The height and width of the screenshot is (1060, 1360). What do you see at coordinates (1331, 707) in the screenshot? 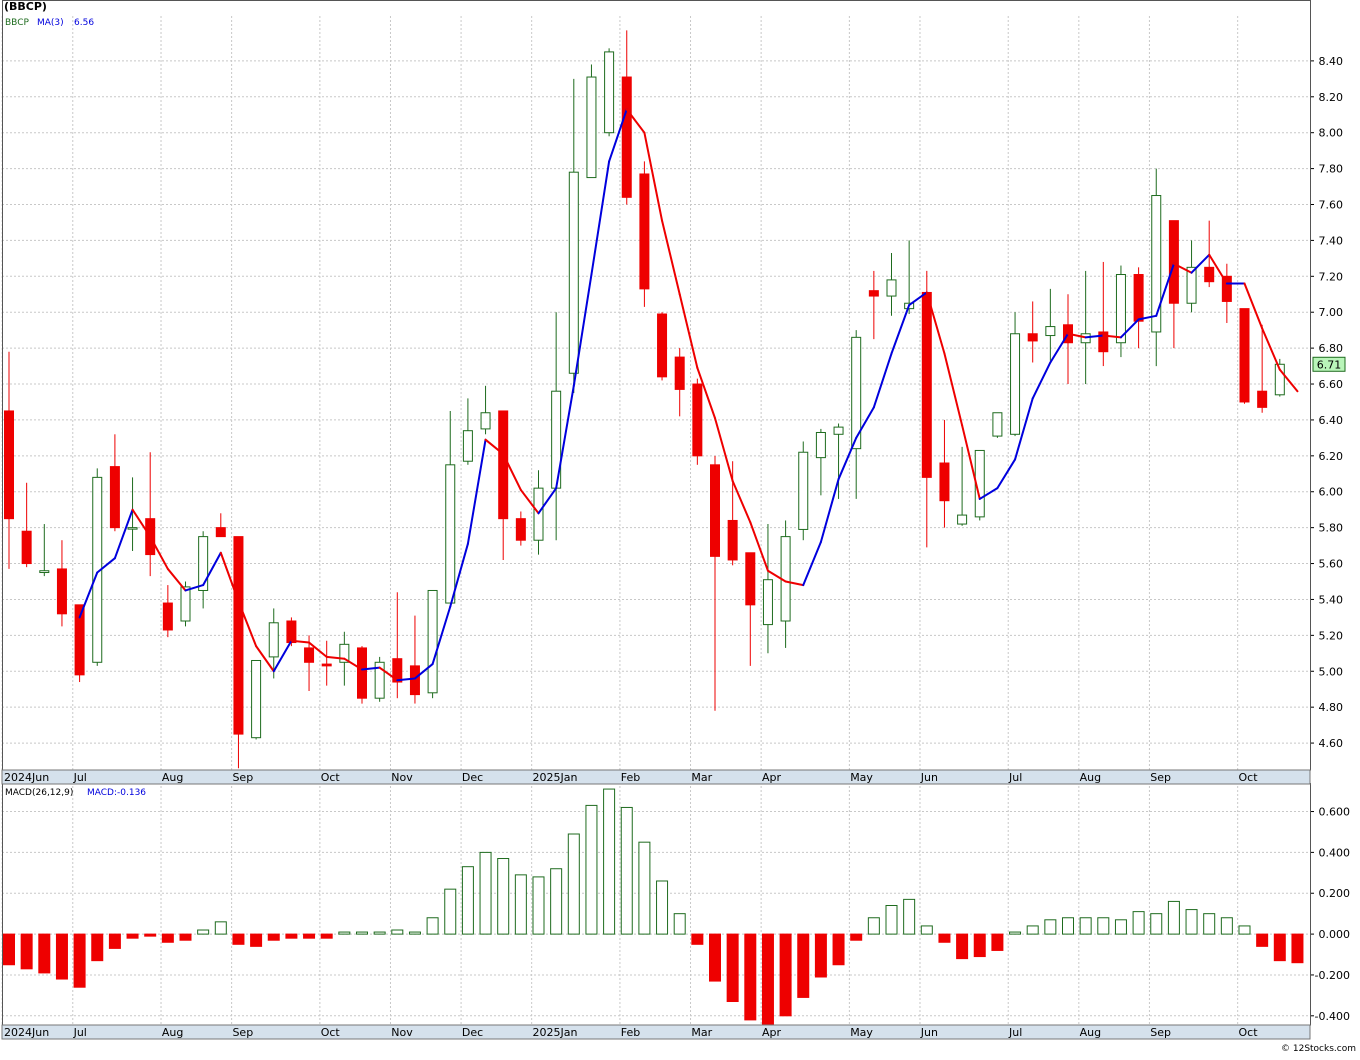
I see `price-tick-label: 4.80` at bounding box center [1331, 707].